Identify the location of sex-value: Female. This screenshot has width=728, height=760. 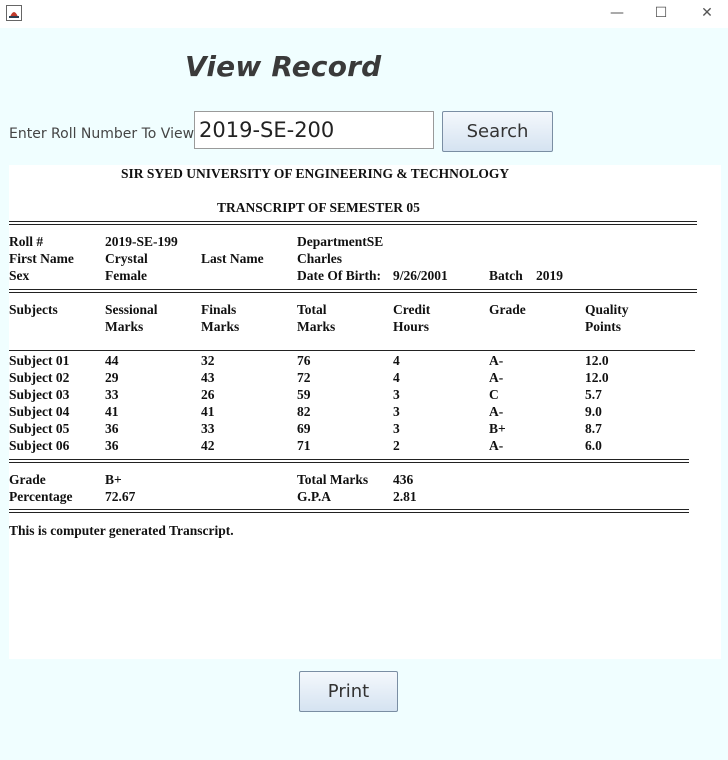
(126, 275).